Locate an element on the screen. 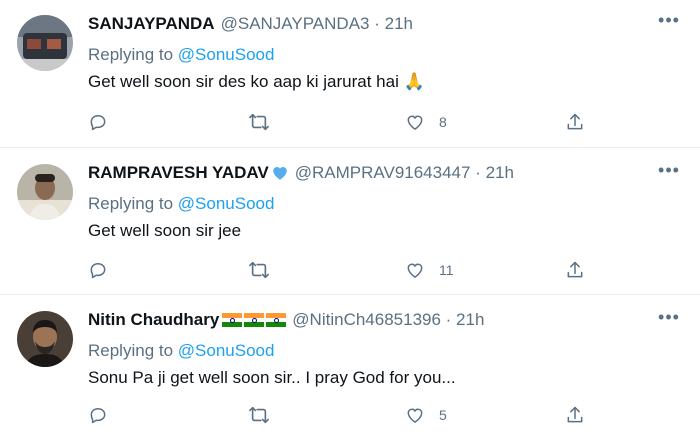  blue-heart-icon is located at coordinates (280, 173).